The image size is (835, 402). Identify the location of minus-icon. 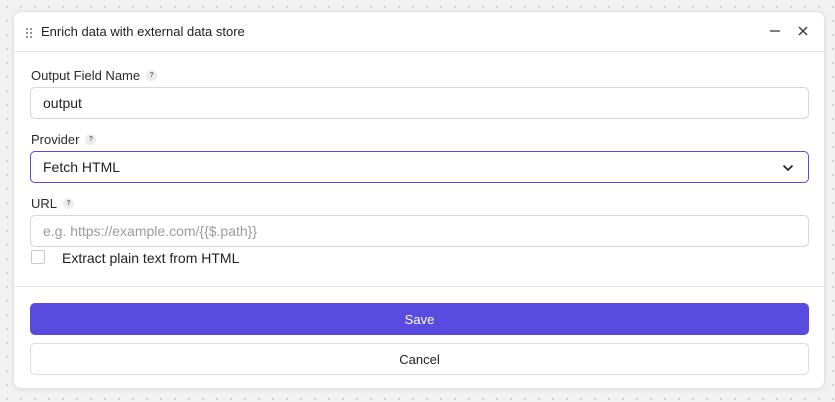
(775, 31).